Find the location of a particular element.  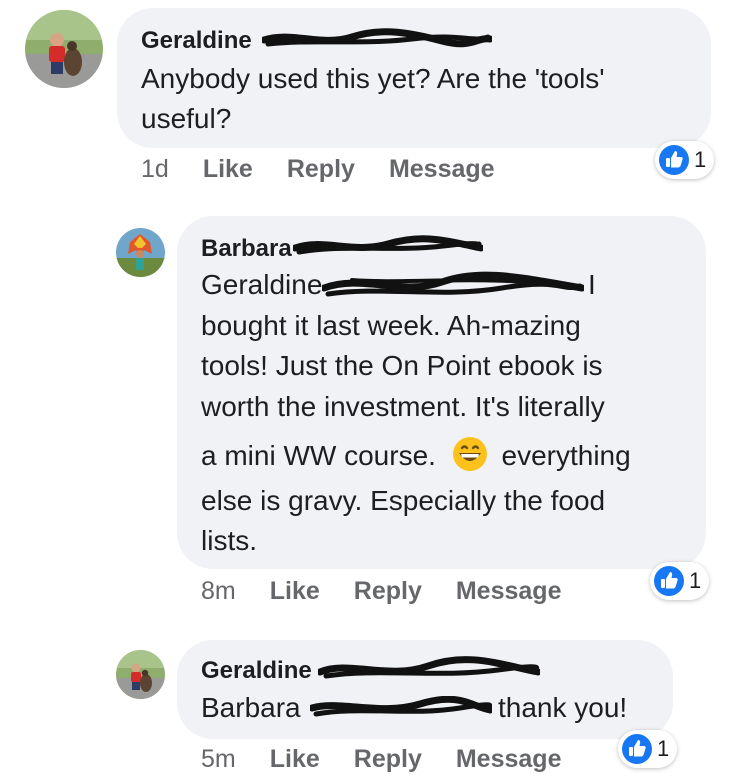

comment-text-fragment: thank you! is located at coordinates (563, 707).